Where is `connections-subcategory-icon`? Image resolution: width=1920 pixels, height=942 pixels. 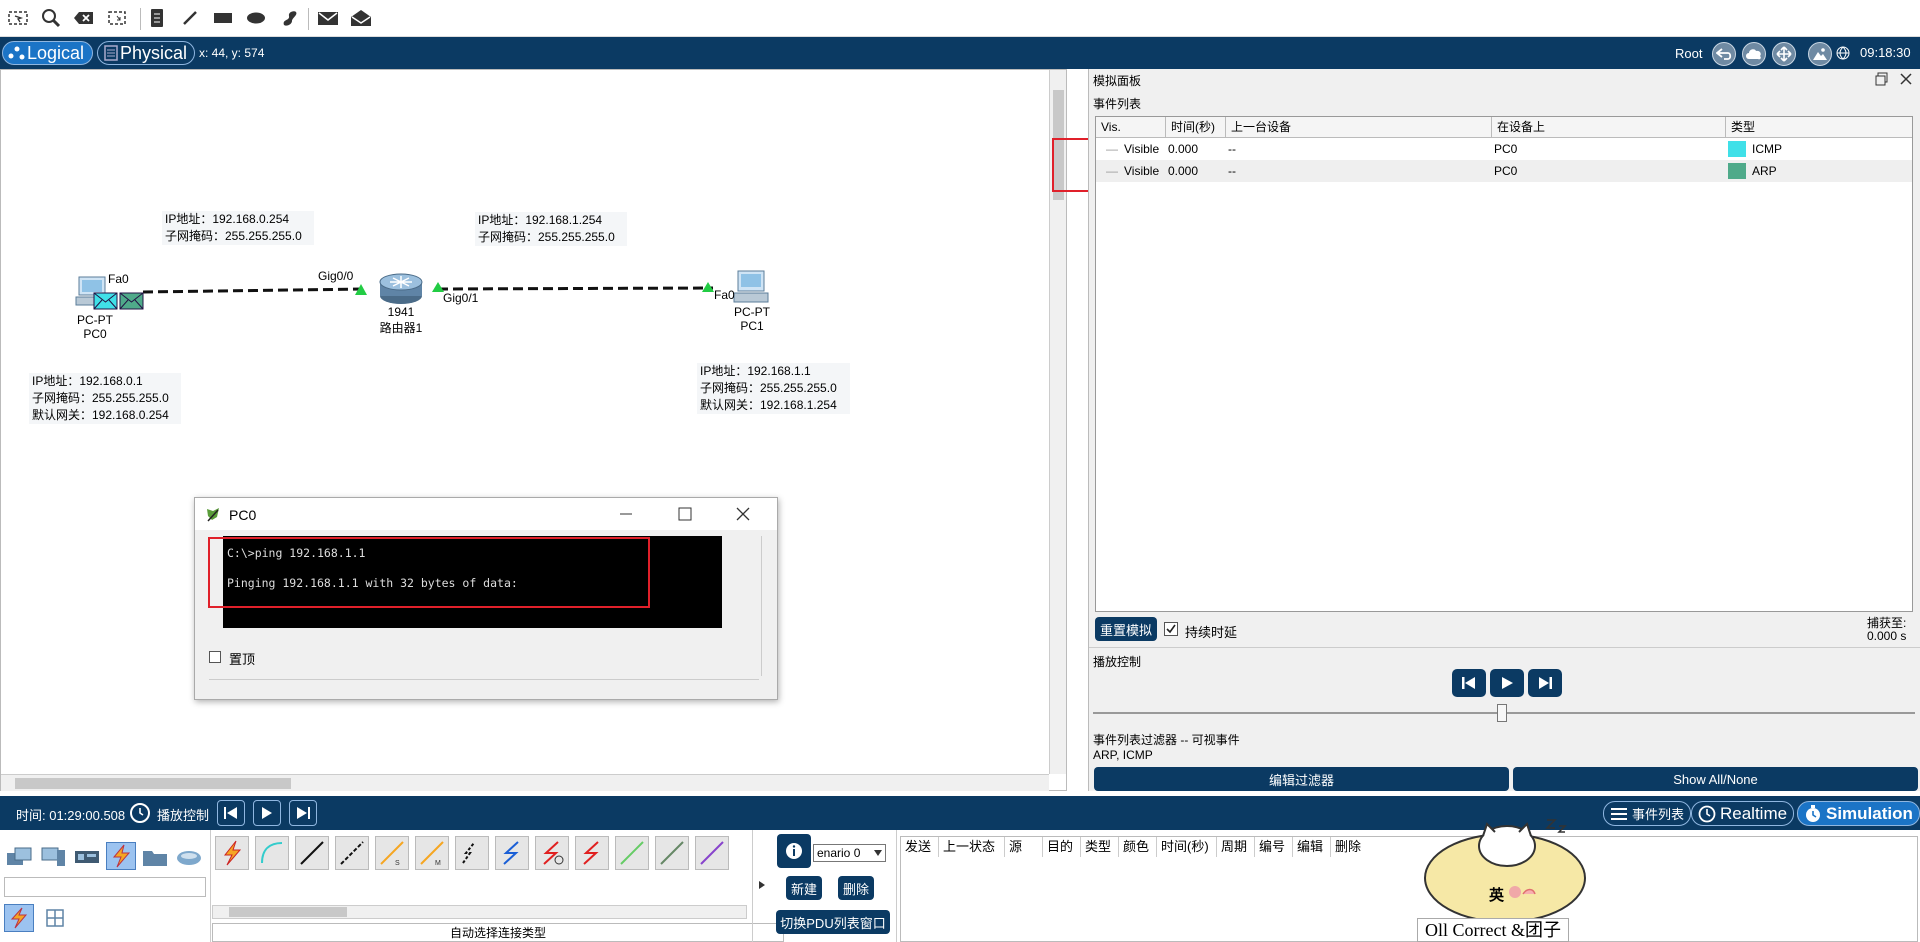
connections-subcategory-icon is located at coordinates (19, 918).